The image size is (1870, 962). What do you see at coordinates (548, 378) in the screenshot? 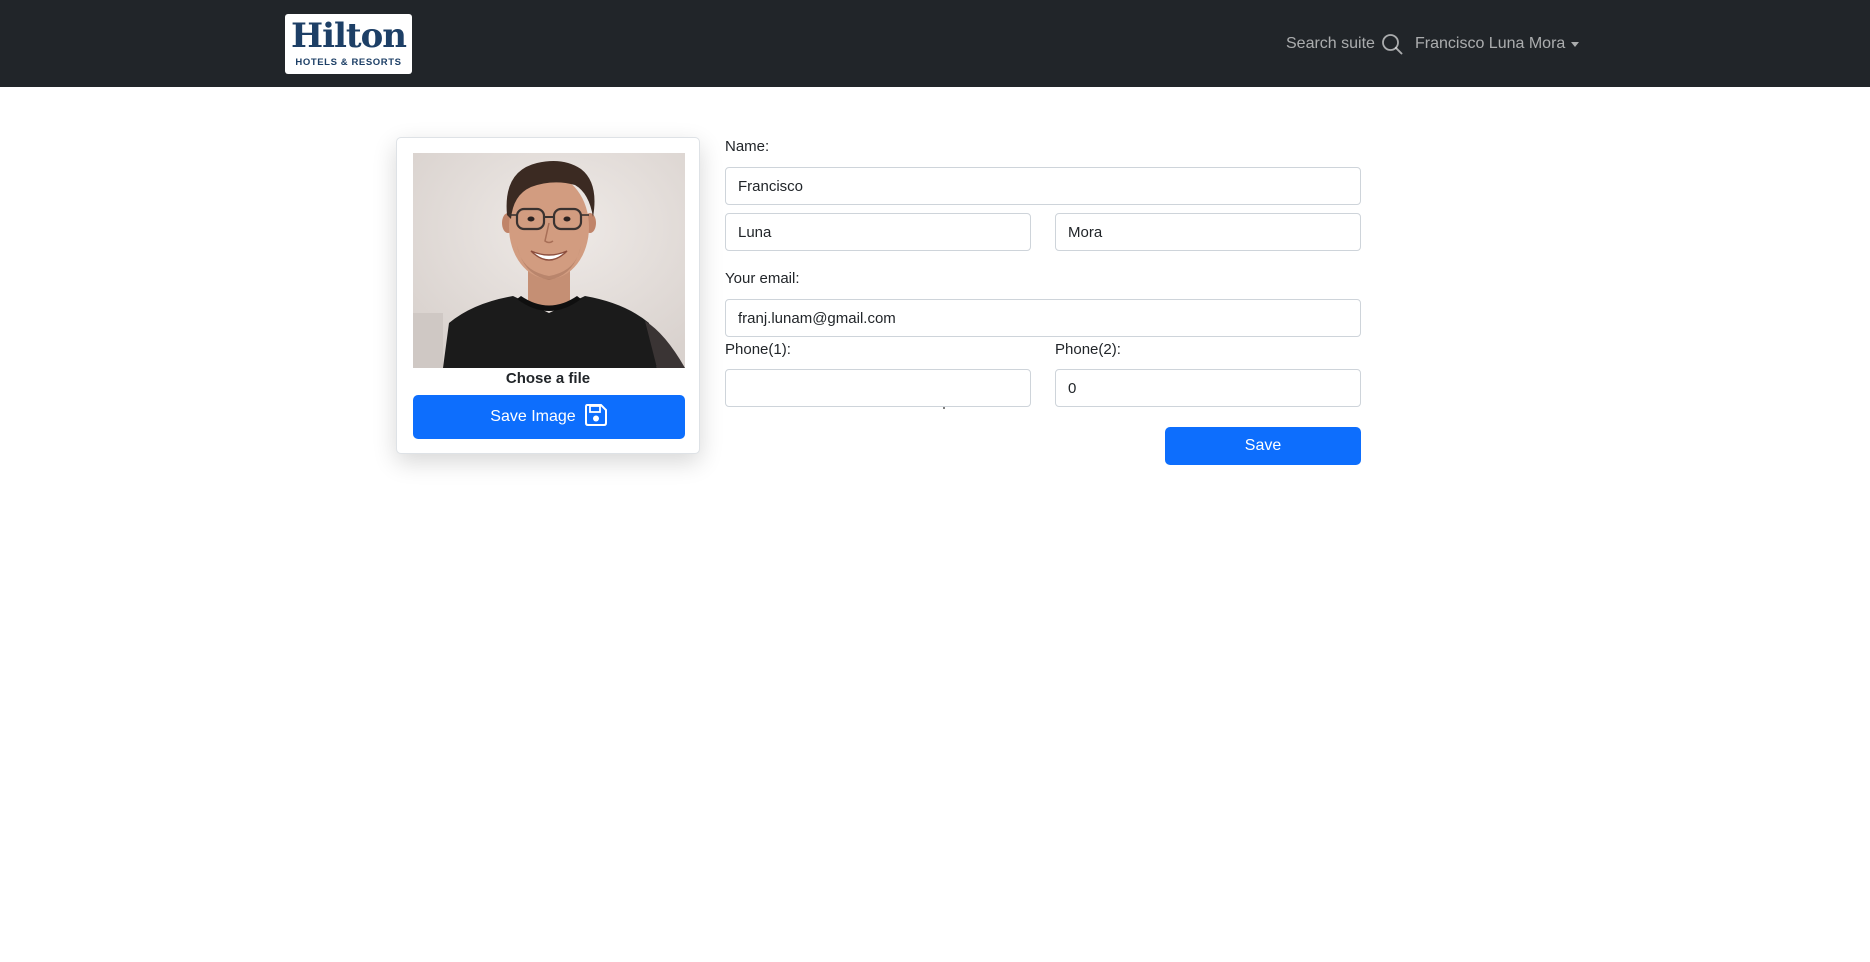
I see `chose-file-label: Chose a file` at bounding box center [548, 378].